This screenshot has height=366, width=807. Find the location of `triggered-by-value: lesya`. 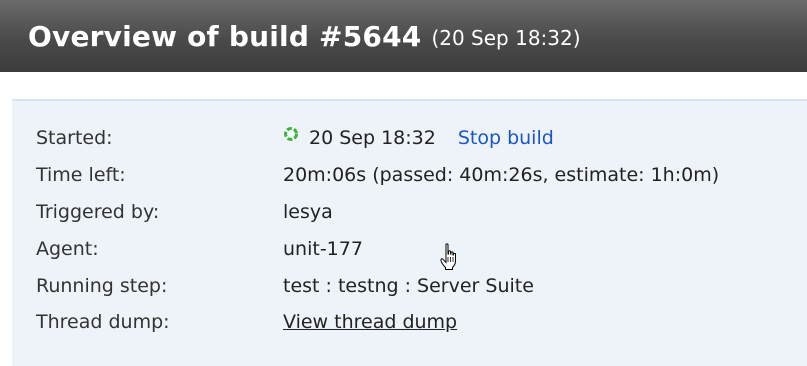

triggered-by-value: lesya is located at coordinates (308, 212).